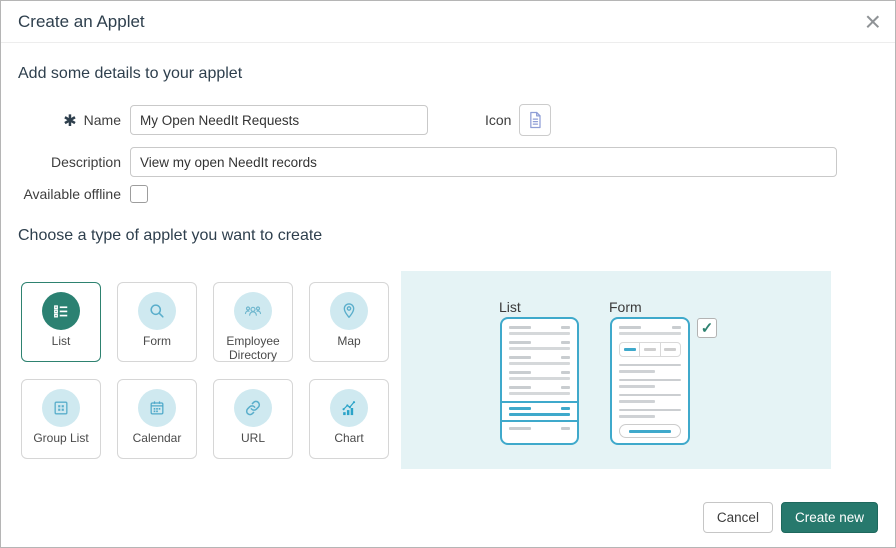 The height and width of the screenshot is (548, 896). I want to click on description-input, so click(483, 162).